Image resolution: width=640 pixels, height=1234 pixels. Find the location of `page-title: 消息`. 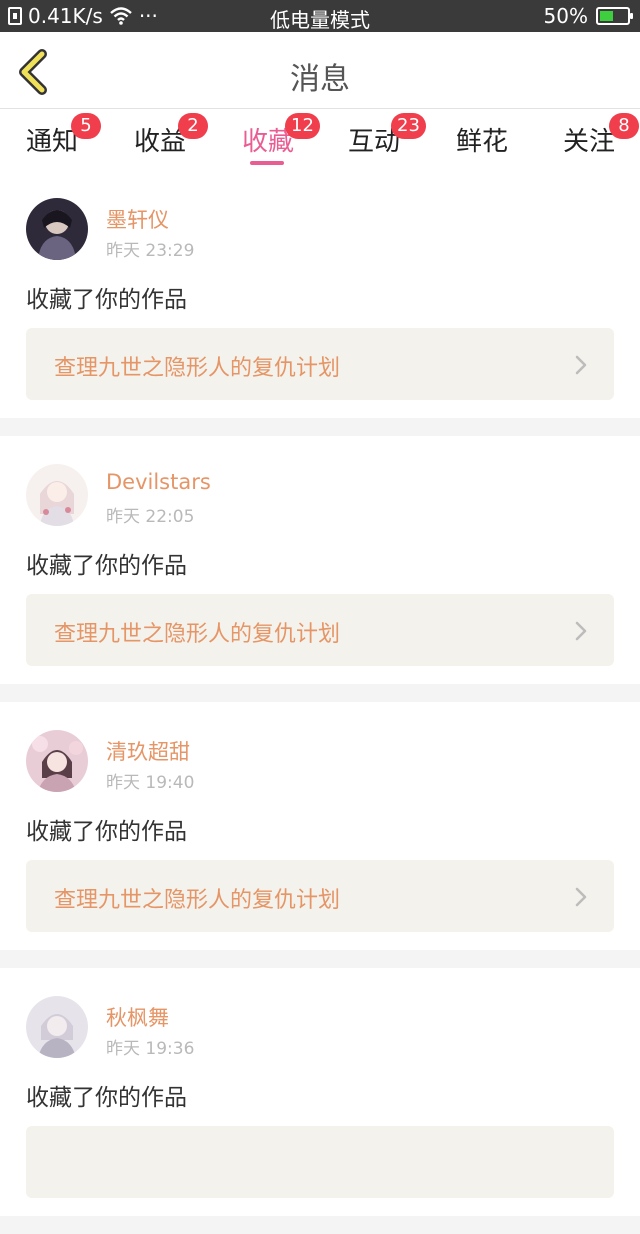

page-title: 消息 is located at coordinates (320, 79).